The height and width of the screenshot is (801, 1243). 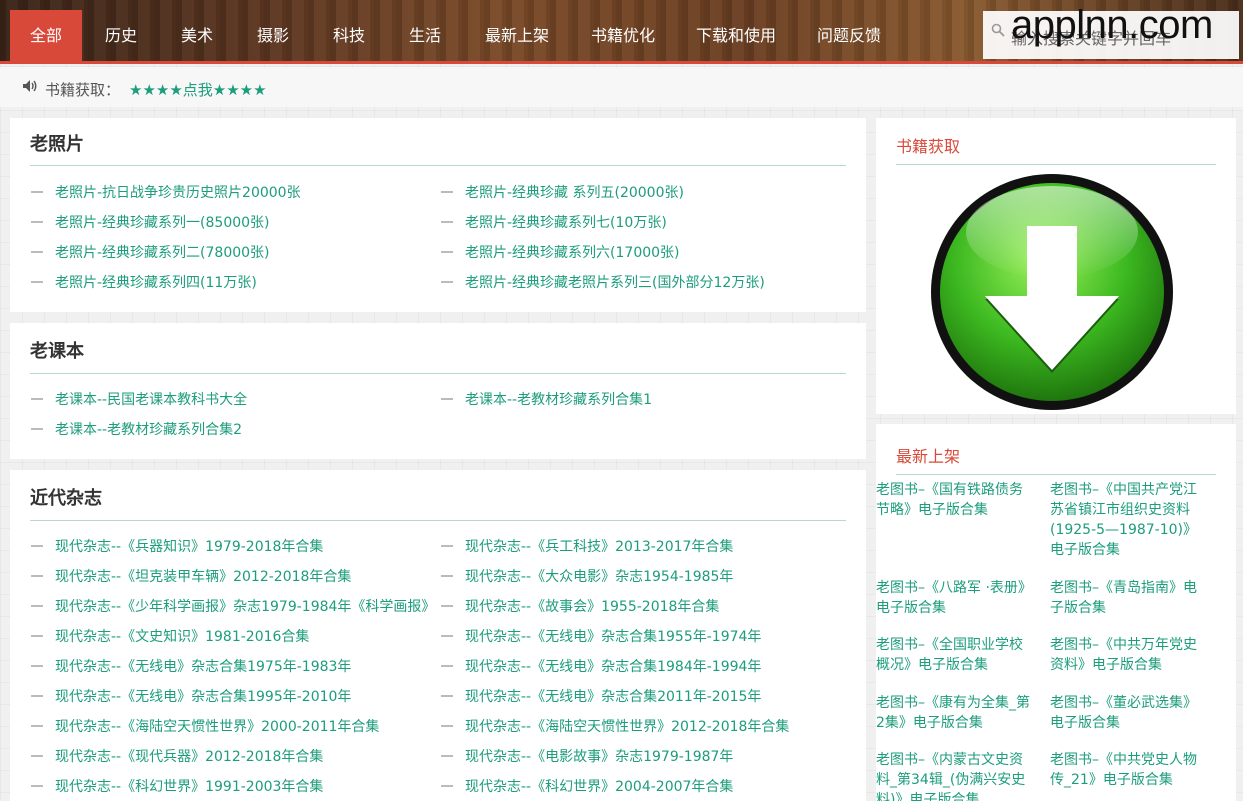 What do you see at coordinates (177, 756) in the screenshot?
I see `list-item: 现代杂志--《现代兵器》2012-2018年合集` at bounding box center [177, 756].